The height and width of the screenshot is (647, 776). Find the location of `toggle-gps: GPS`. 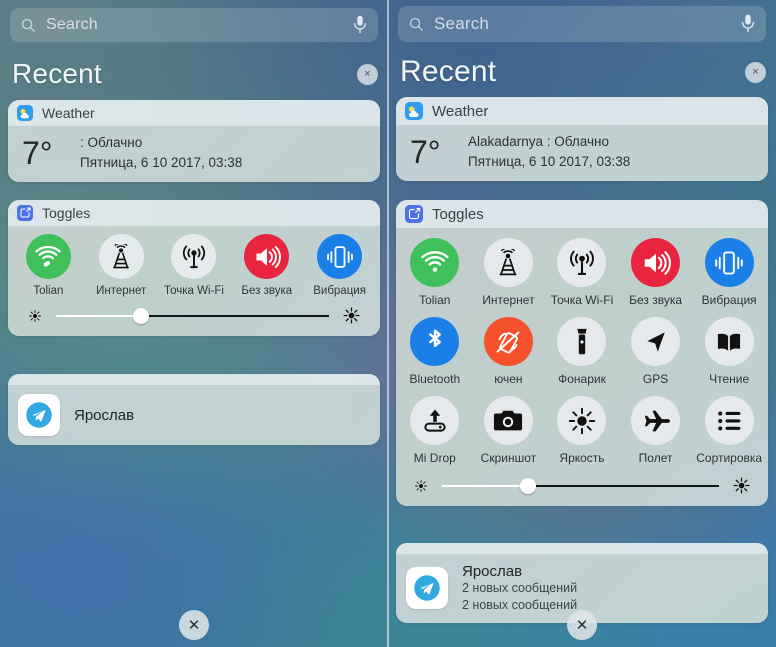

toggle-gps: GPS is located at coordinates (656, 351).